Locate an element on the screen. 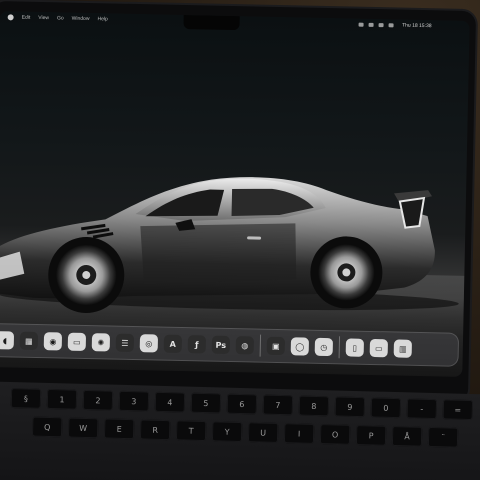 Image resolution: width=480 pixels, height=480 pixels. mail-glyph: ▭ is located at coordinates (76, 342).